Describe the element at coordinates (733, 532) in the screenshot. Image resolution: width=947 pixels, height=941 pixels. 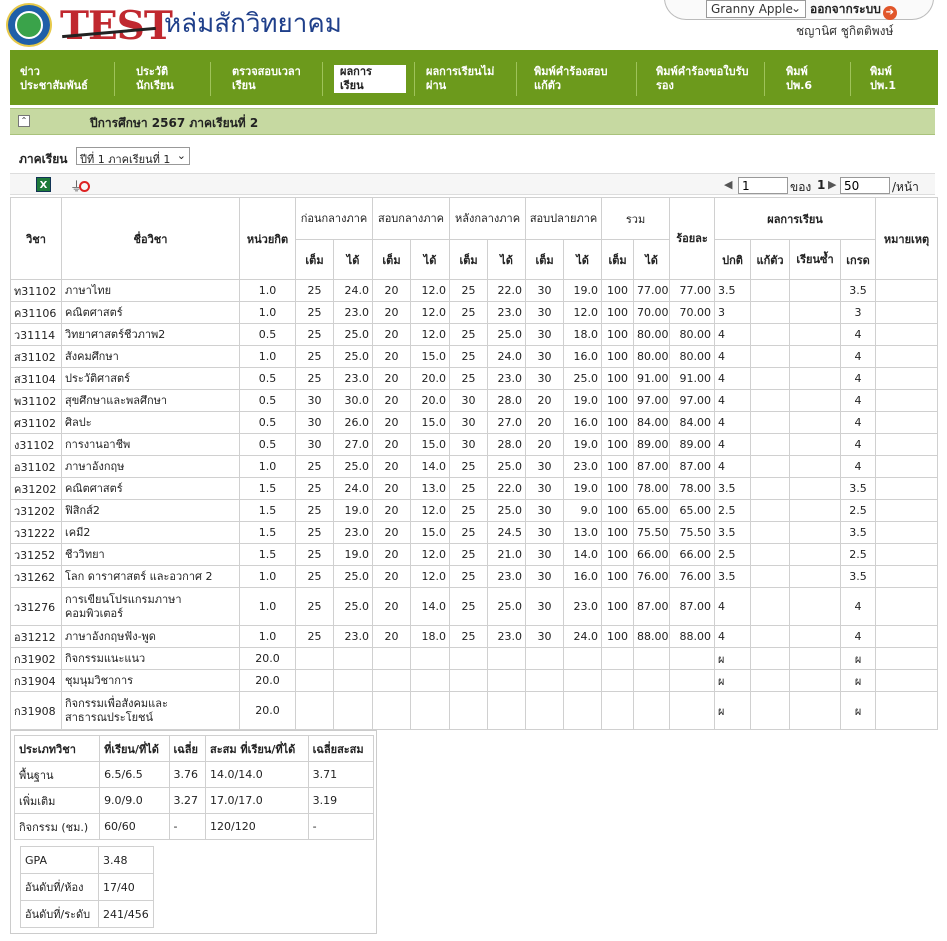
I see `cell: 3.5` at that location.